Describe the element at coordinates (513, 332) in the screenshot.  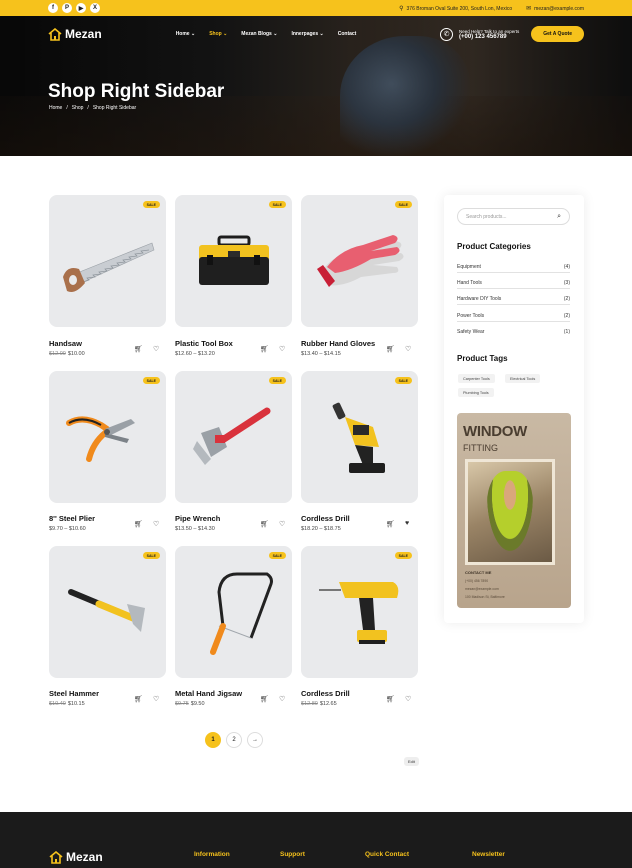
I see `category-item: Safety Wear (1)` at that location.